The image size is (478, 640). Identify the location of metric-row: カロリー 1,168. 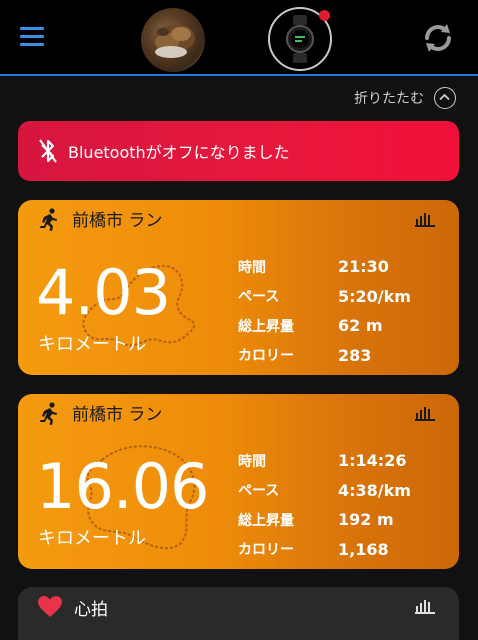
(343, 550).